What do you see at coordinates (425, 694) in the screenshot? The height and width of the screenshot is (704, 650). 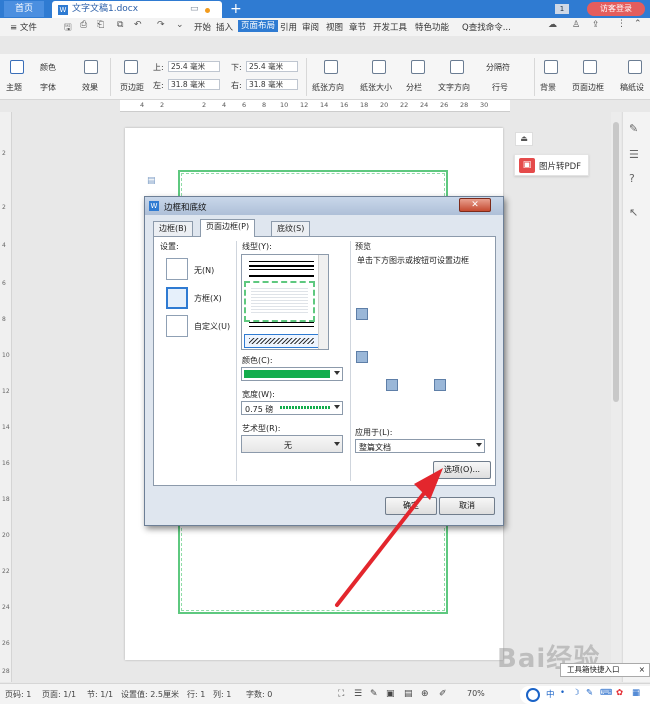 I see `web-view-icon: ⊕` at bounding box center [425, 694].